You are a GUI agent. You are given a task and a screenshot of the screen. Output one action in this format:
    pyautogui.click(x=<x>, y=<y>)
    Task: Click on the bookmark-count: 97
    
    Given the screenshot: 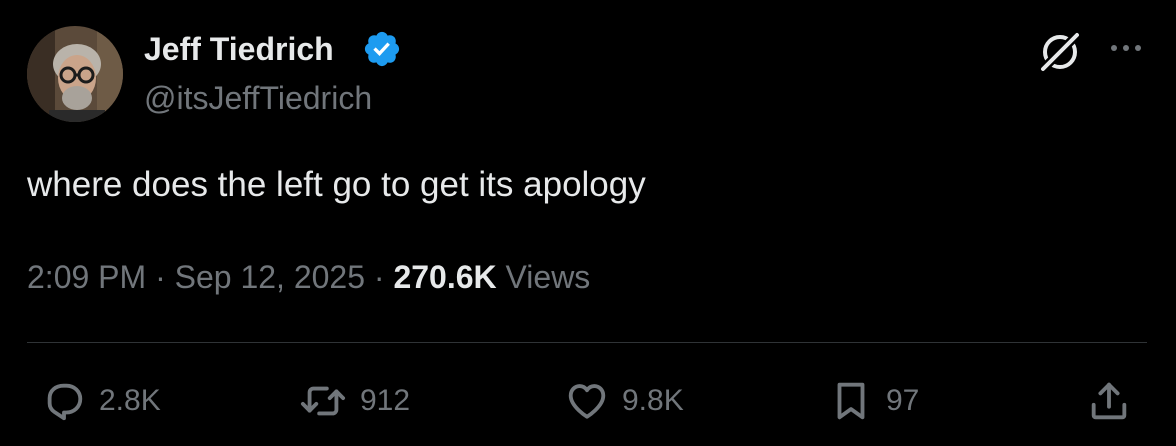 What is the action you would take?
    pyautogui.click(x=903, y=400)
    